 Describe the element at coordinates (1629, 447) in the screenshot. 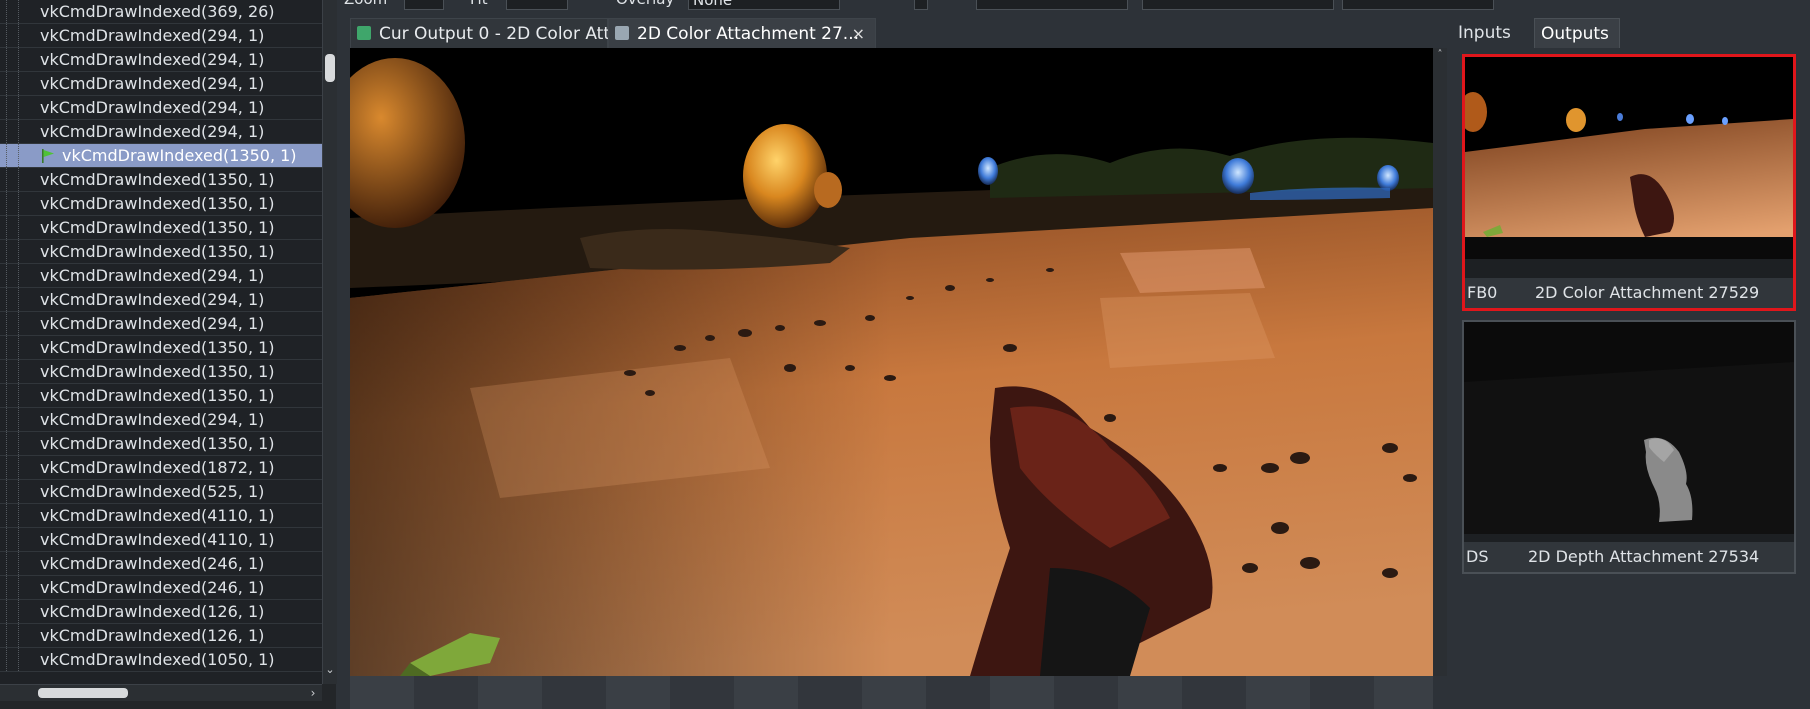

I see `thumbnail-depth-attachment: DS 2D Depth Attachment 27534` at that location.